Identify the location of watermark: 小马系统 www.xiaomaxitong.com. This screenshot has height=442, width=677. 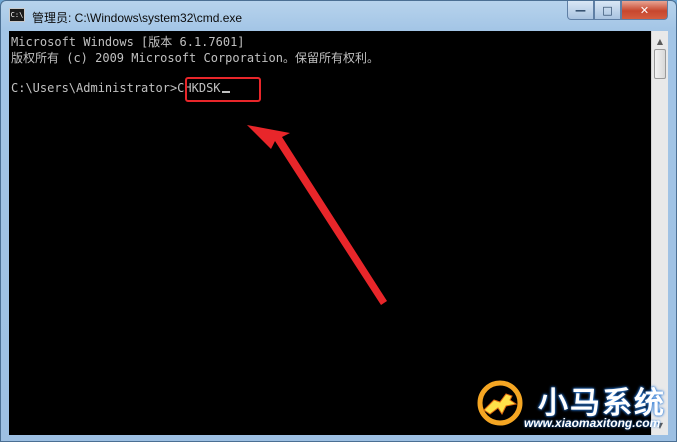
(566, 407).